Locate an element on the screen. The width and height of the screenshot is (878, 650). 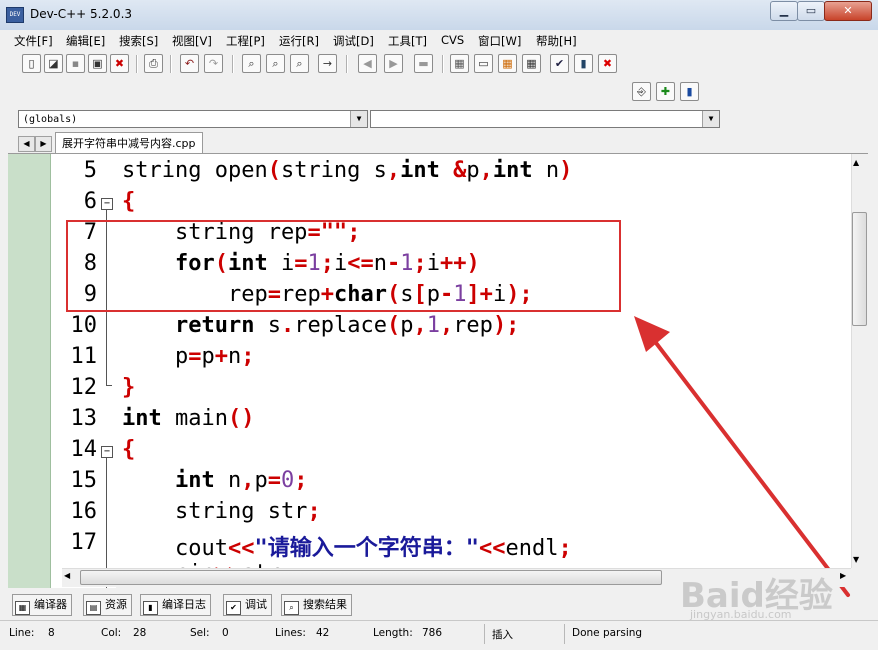
compile-run-icon: ▦ is located at coordinates (507, 63).